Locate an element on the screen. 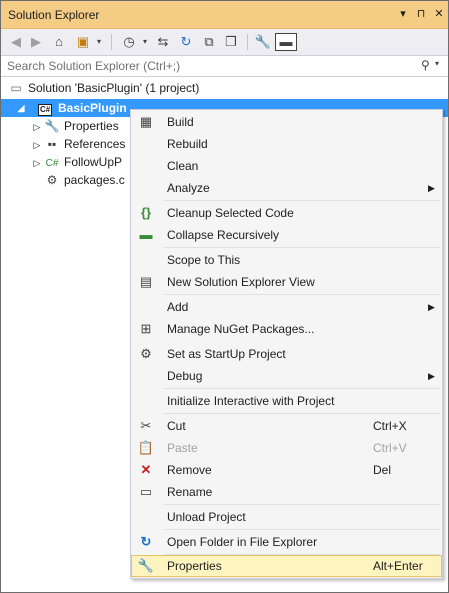 This screenshot has height=593, width=449. pending-changes-dropdown-icon: ▾ is located at coordinates (145, 42).